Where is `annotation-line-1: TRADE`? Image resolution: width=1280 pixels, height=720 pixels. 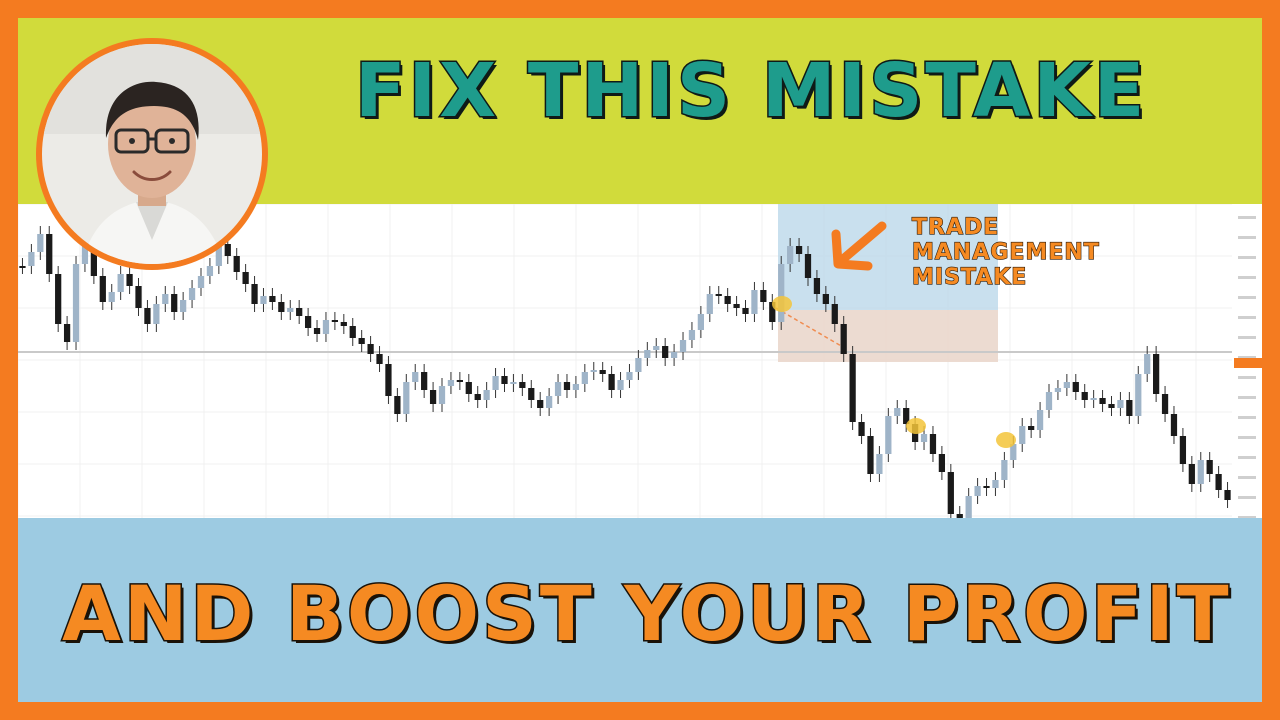
annotation-line-1: TRADE is located at coordinates (955, 227).